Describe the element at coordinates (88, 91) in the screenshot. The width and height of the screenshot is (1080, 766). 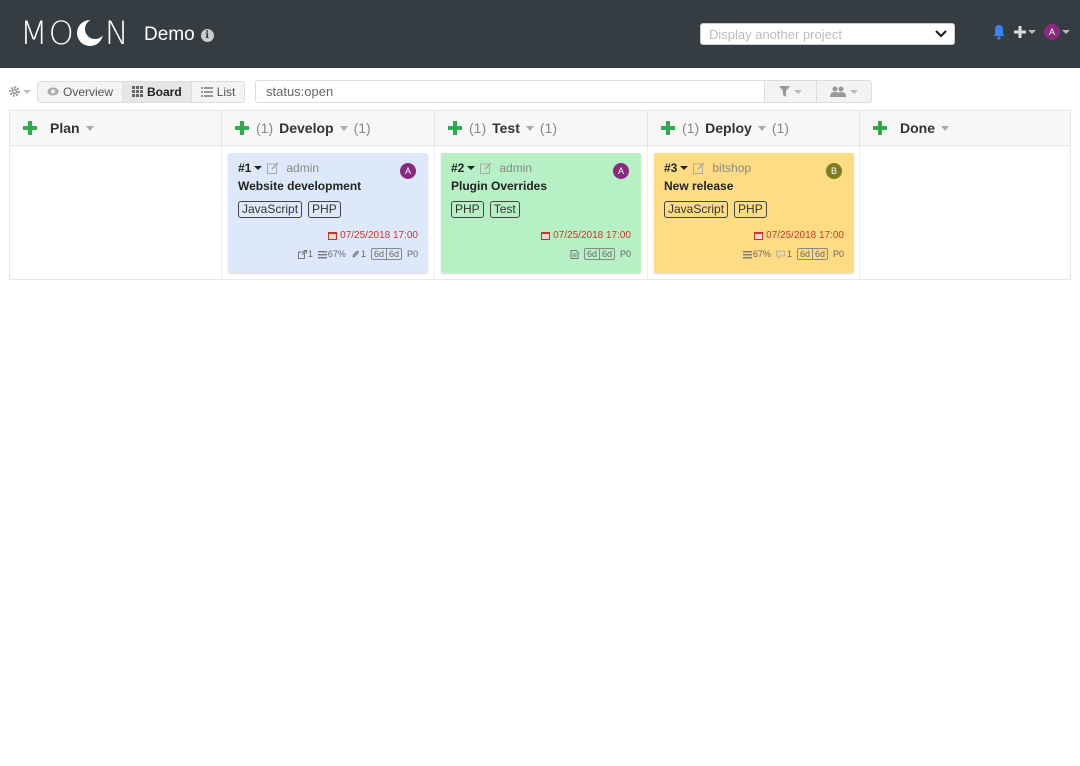
I see `view-overview-label: Overview` at that location.